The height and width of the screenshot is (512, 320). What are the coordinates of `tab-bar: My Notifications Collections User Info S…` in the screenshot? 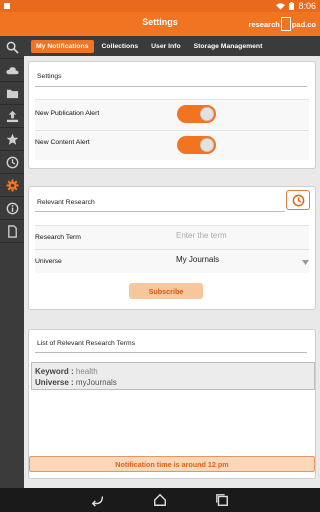 It's located at (172, 46).